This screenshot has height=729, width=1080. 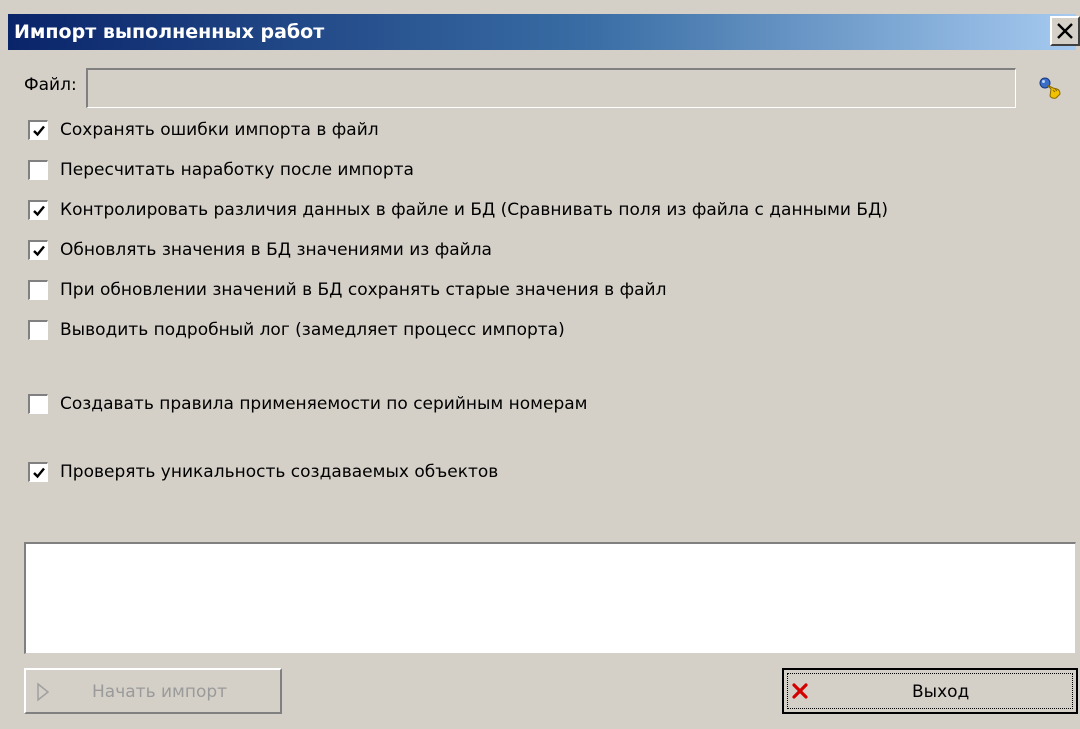 I want to click on option-label: Сохранять ошибки импорта в файл, so click(x=219, y=130).